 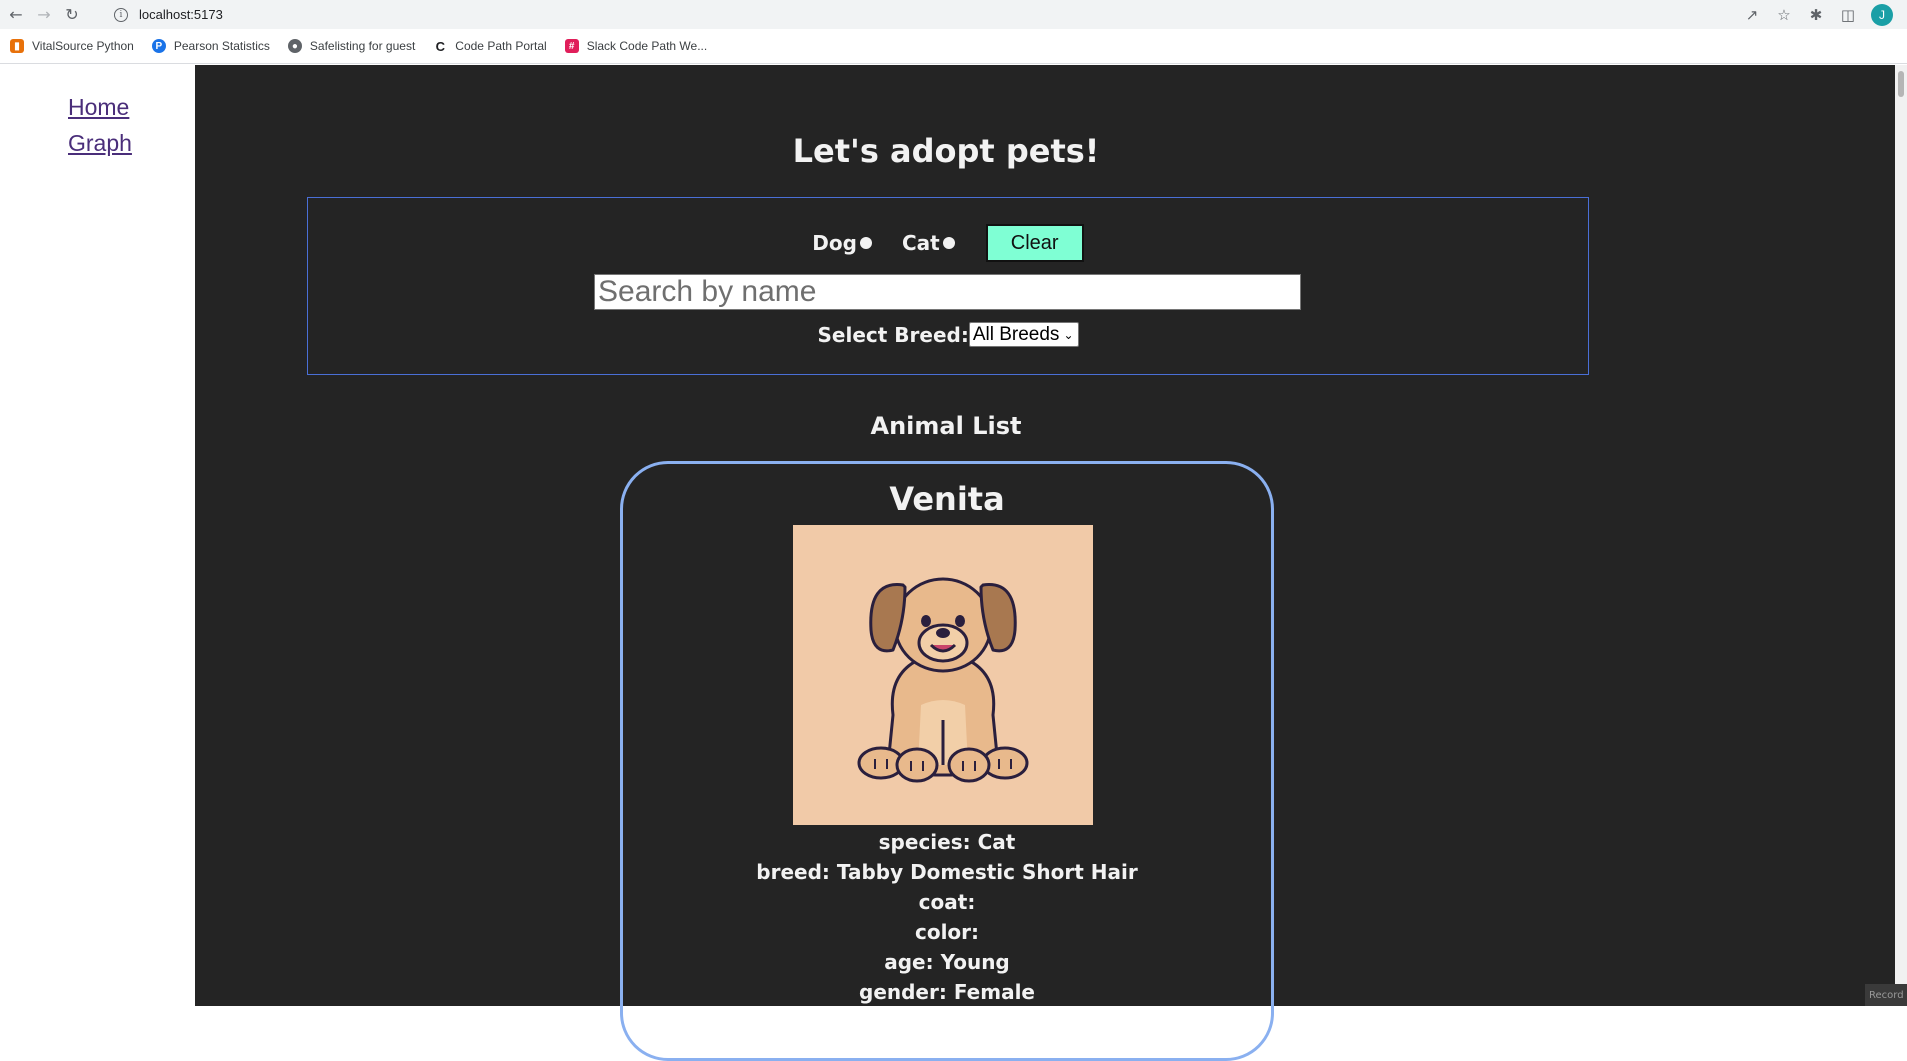 What do you see at coordinates (947, 932) in the screenshot?
I see `detail-color: color:` at bounding box center [947, 932].